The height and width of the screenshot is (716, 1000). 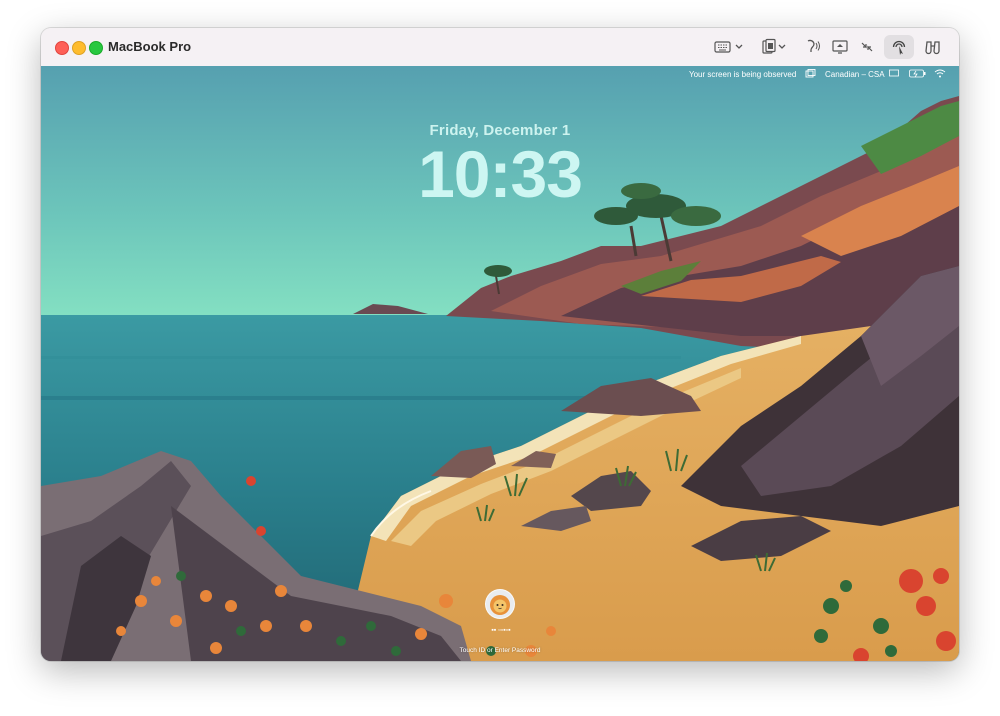 What do you see at coordinates (62, 48) in the screenshot?
I see `close-button` at bounding box center [62, 48].